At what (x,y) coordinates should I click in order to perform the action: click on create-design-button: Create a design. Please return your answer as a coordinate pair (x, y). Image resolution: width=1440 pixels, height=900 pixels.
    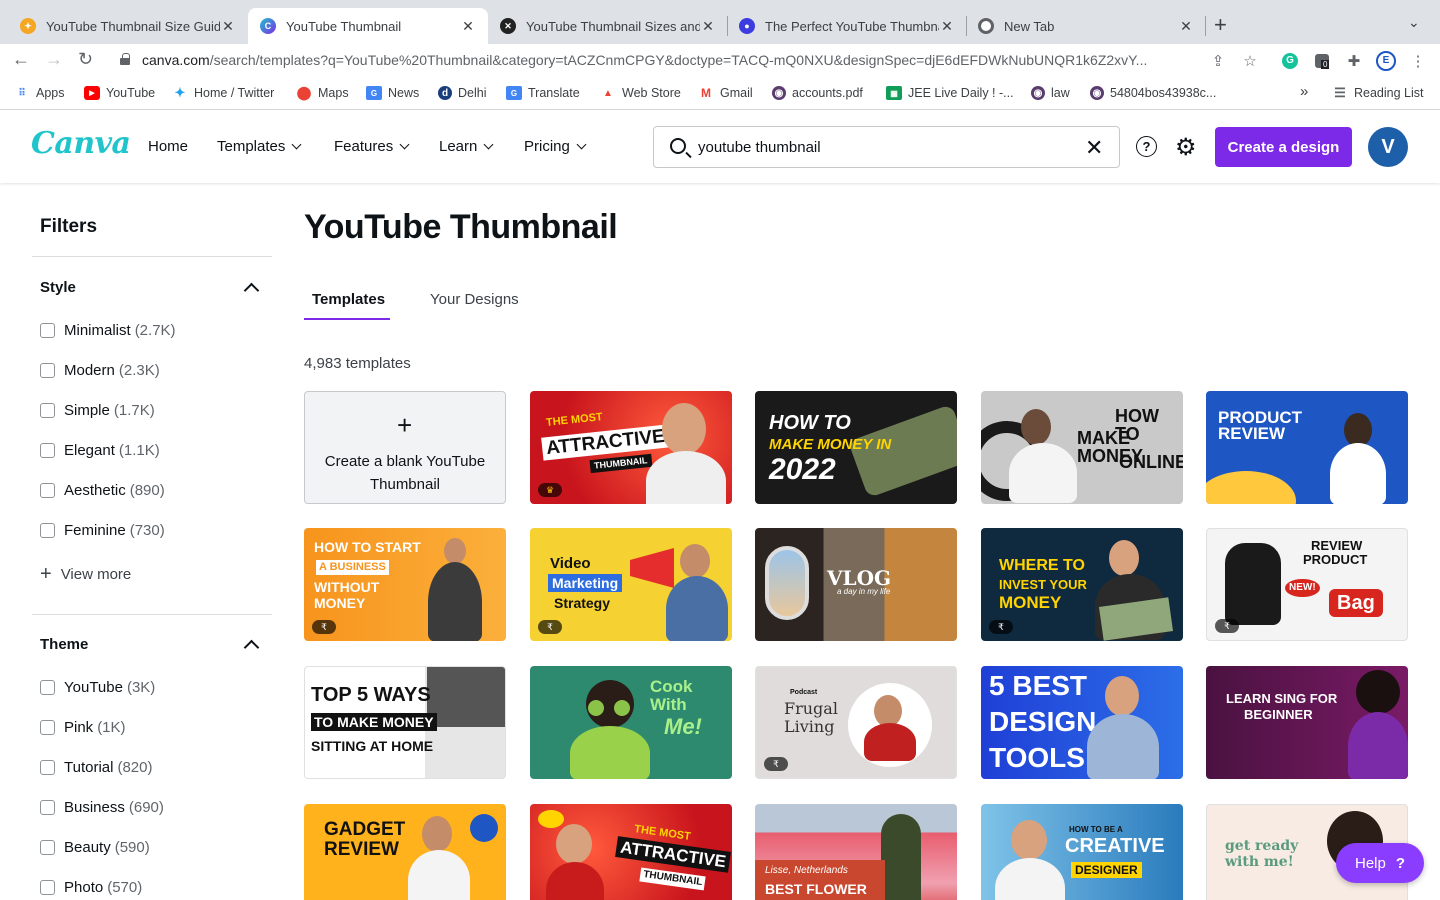
    Looking at the image, I should click on (1283, 147).